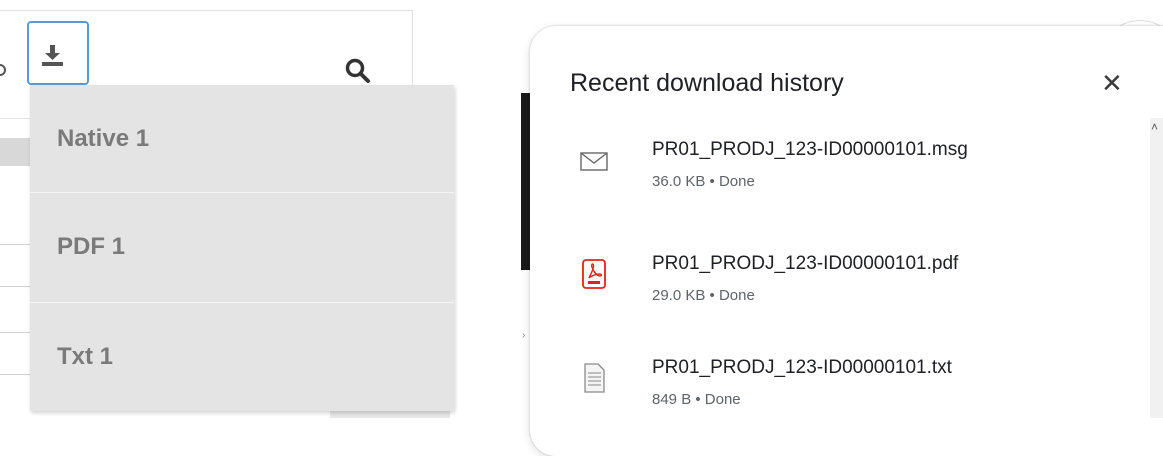 The height and width of the screenshot is (456, 1163). Describe the element at coordinates (707, 83) in the screenshot. I see `popup-title: Recent download history` at that location.